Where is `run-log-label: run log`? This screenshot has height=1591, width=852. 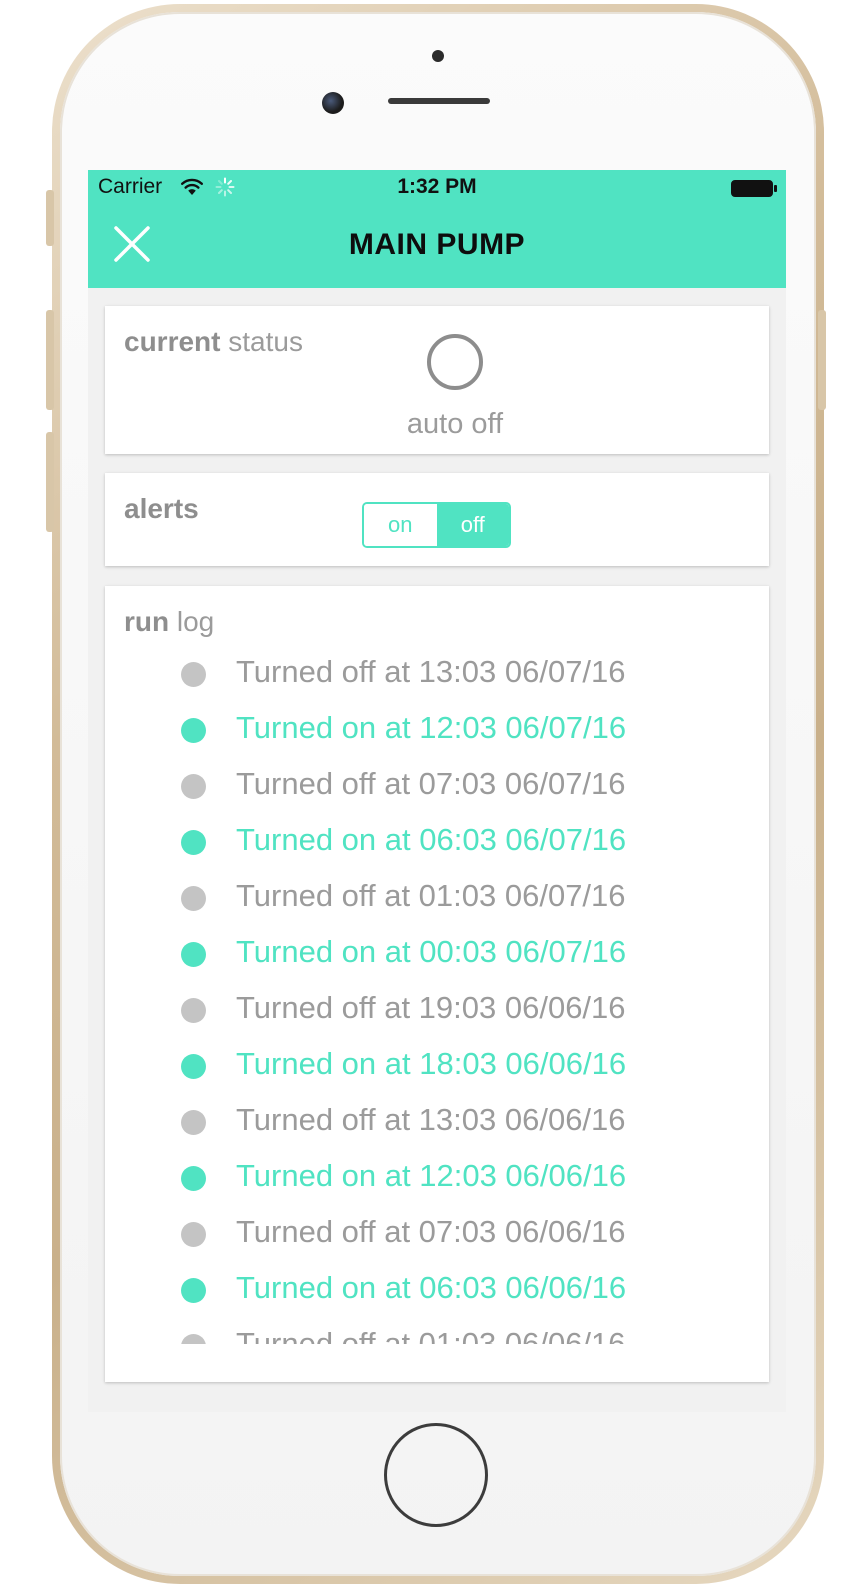
run-log-label: run log is located at coordinates (169, 622).